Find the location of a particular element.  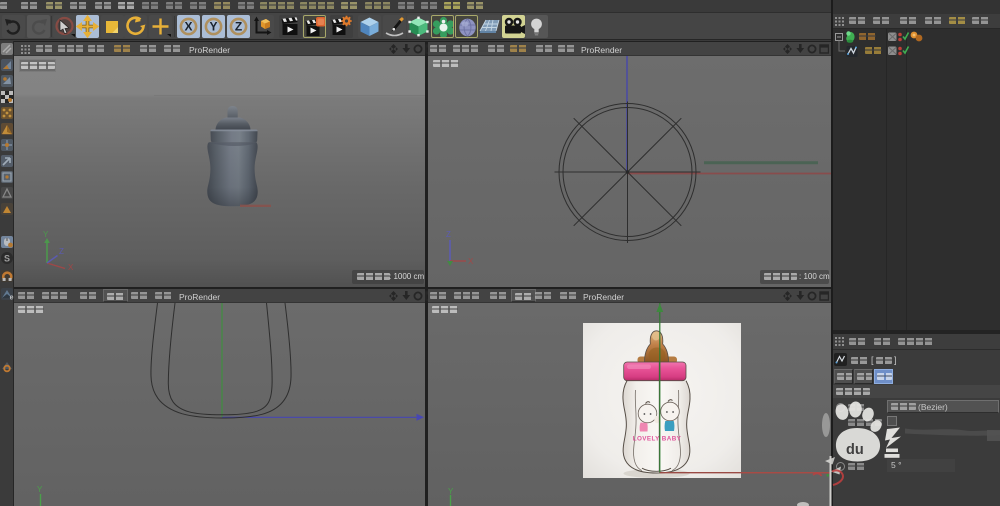

svg-text: S is located at coordinates (7, 259).